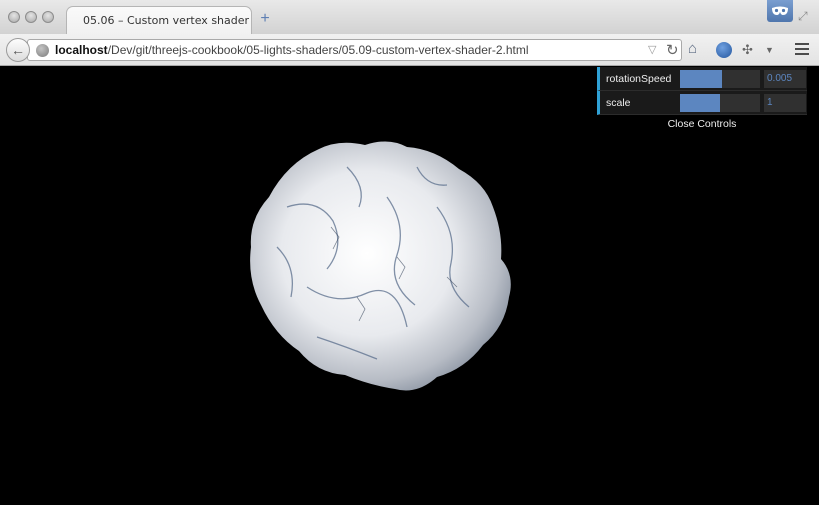 This screenshot has height=505, width=819. I want to click on menu-icon, so click(802, 49).